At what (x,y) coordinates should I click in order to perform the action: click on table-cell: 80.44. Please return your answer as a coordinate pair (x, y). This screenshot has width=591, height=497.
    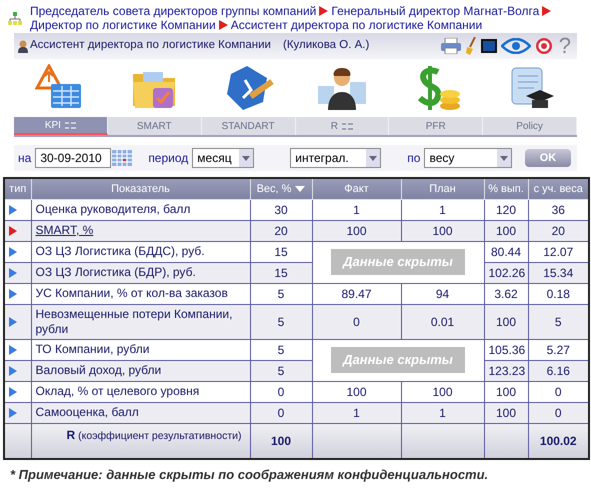
    Looking at the image, I should click on (506, 251).